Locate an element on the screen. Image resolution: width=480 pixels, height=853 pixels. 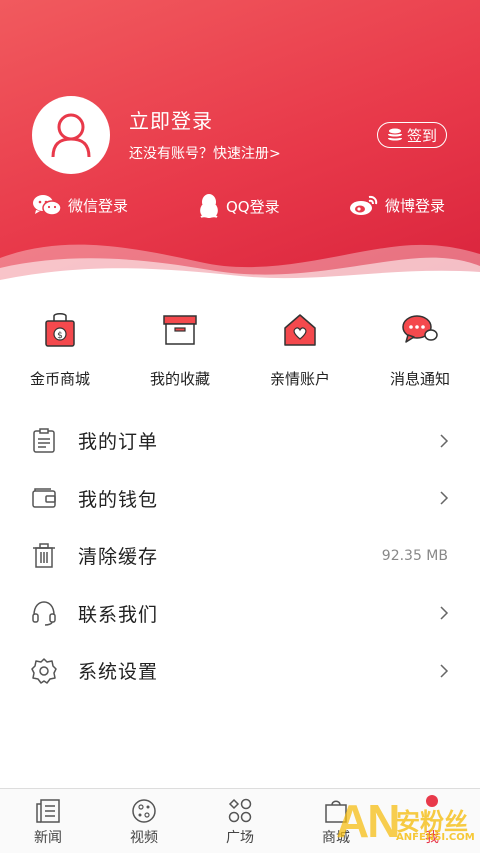
menu-label: 清除缓存 is located at coordinates (118, 557).